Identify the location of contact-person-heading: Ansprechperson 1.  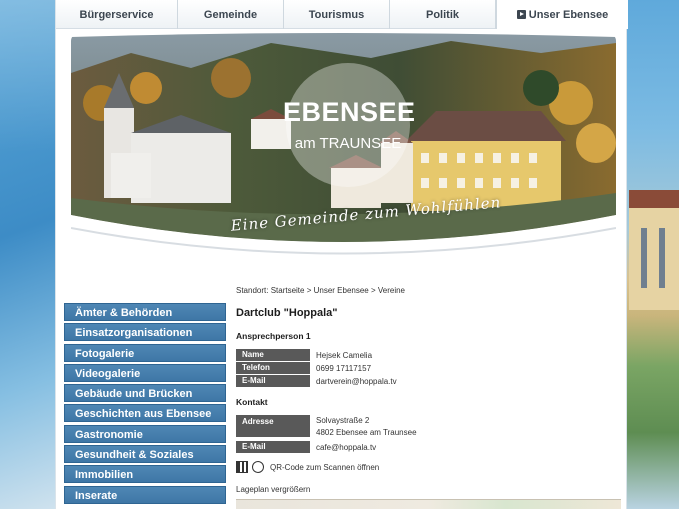
(273, 336).